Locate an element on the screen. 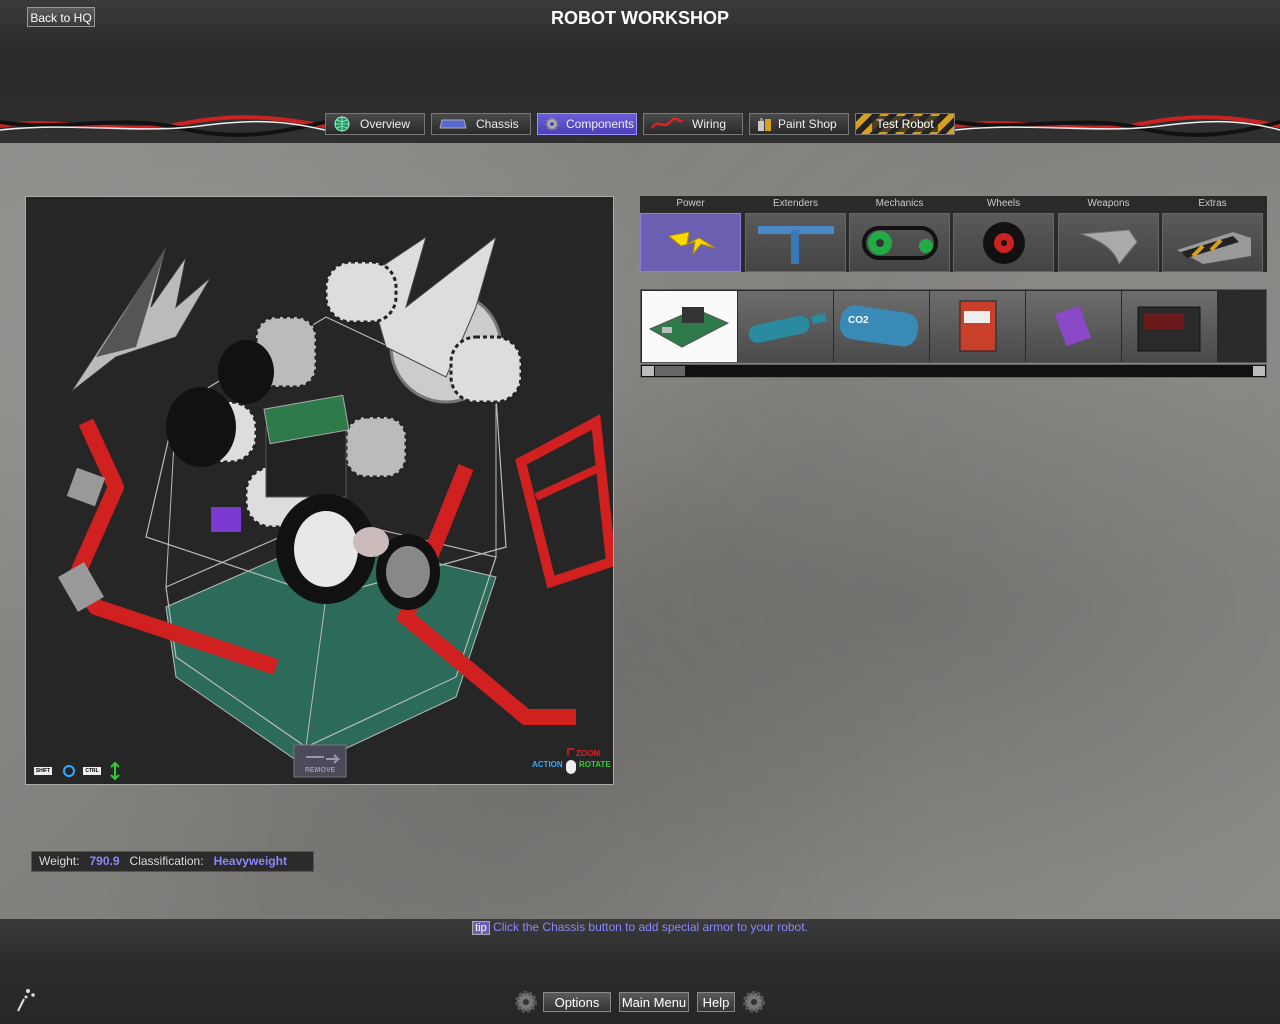 The height and width of the screenshot is (1024, 1280). tab-test-robot: Test Robot is located at coordinates (905, 124).